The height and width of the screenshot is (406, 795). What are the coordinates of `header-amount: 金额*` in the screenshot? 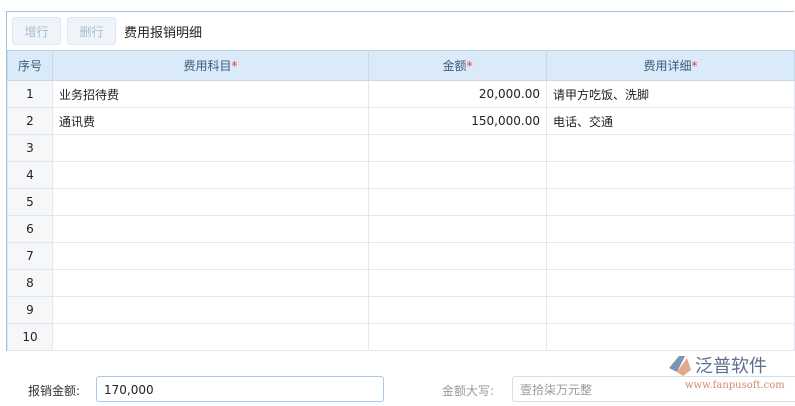 It's located at (457, 65).